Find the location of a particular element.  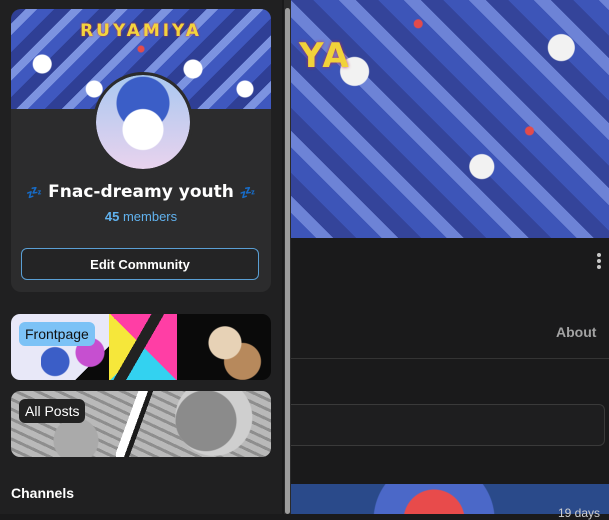

member-count-number: 45 is located at coordinates (112, 216).